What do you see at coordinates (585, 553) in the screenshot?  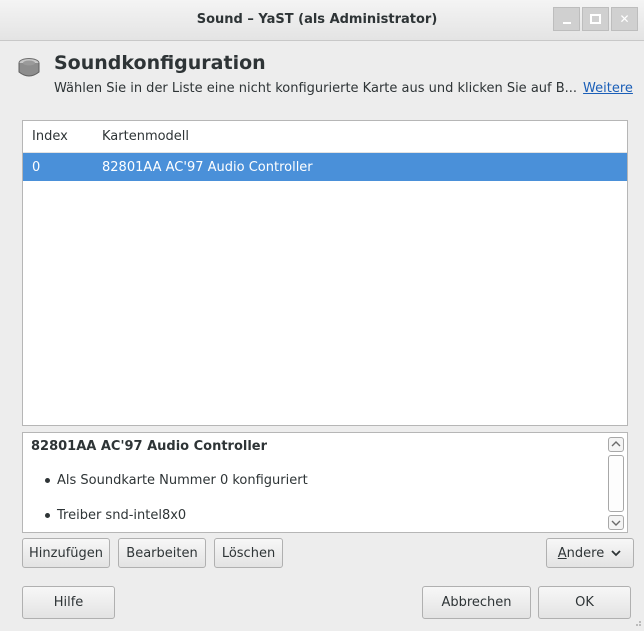 I see `other-label: ndere` at bounding box center [585, 553].